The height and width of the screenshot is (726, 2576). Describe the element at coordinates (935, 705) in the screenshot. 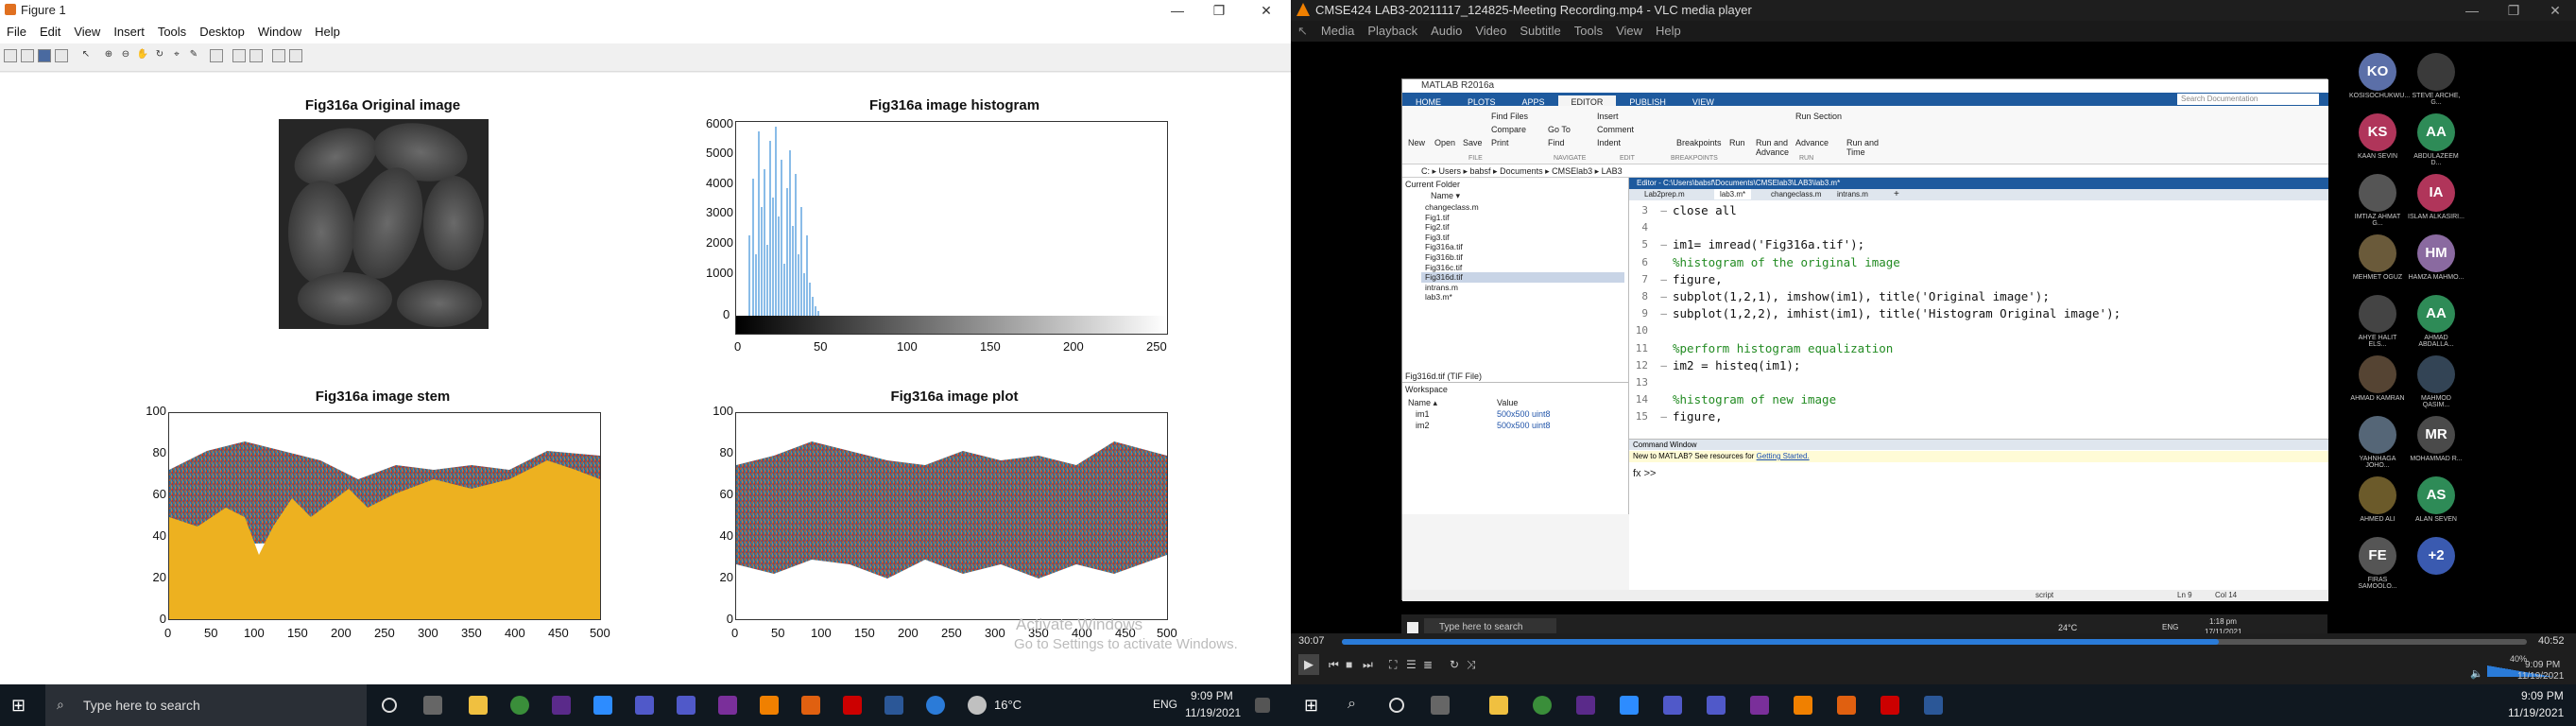

I see `help-icon` at that location.